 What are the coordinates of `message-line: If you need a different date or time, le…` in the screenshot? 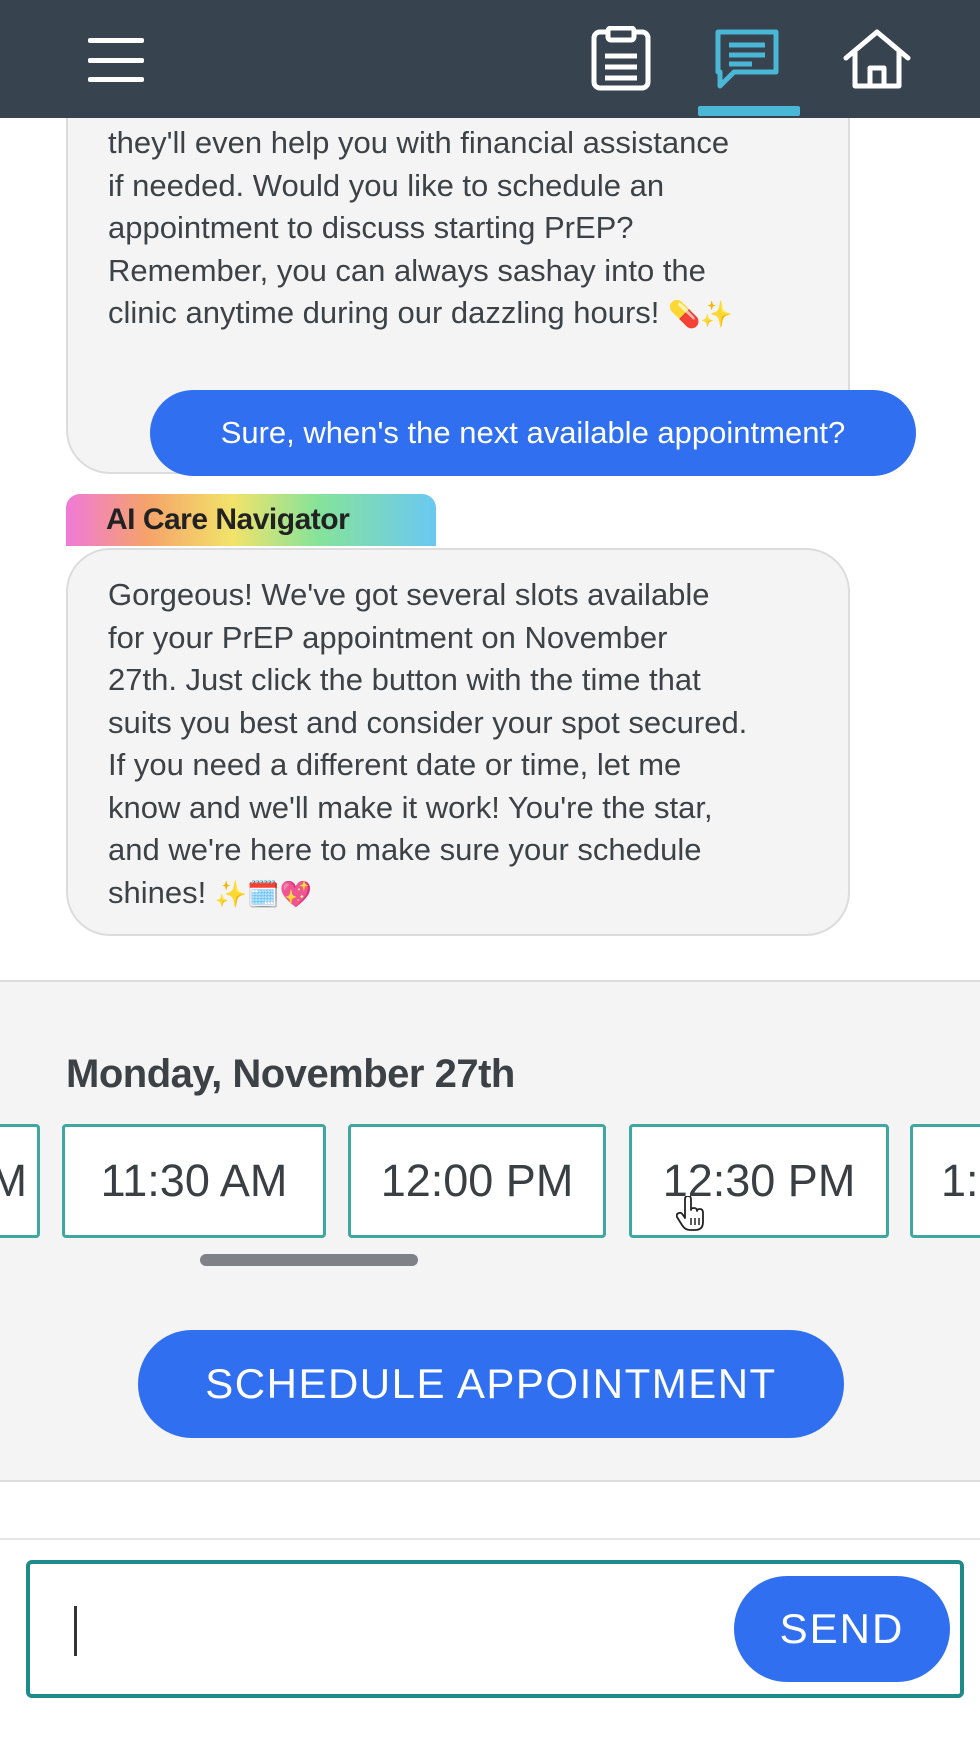 It's located at (395, 764).